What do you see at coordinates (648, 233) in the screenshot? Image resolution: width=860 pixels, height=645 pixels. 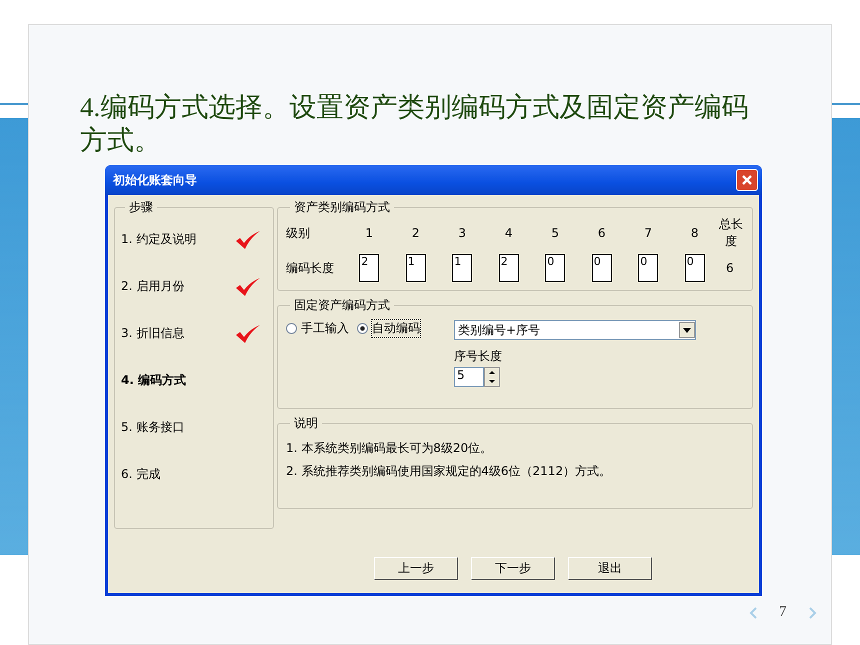 I see `level-number: 7` at bounding box center [648, 233].